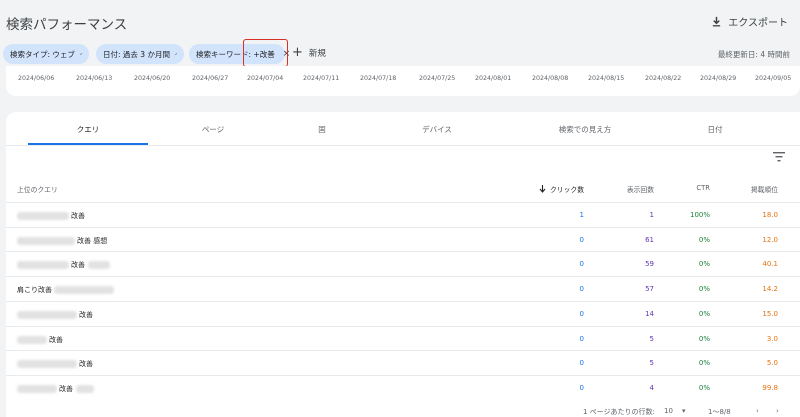 This screenshot has height=417, width=800. Describe the element at coordinates (770, 289) in the screenshot. I see `position-cell: 14.2` at that location.